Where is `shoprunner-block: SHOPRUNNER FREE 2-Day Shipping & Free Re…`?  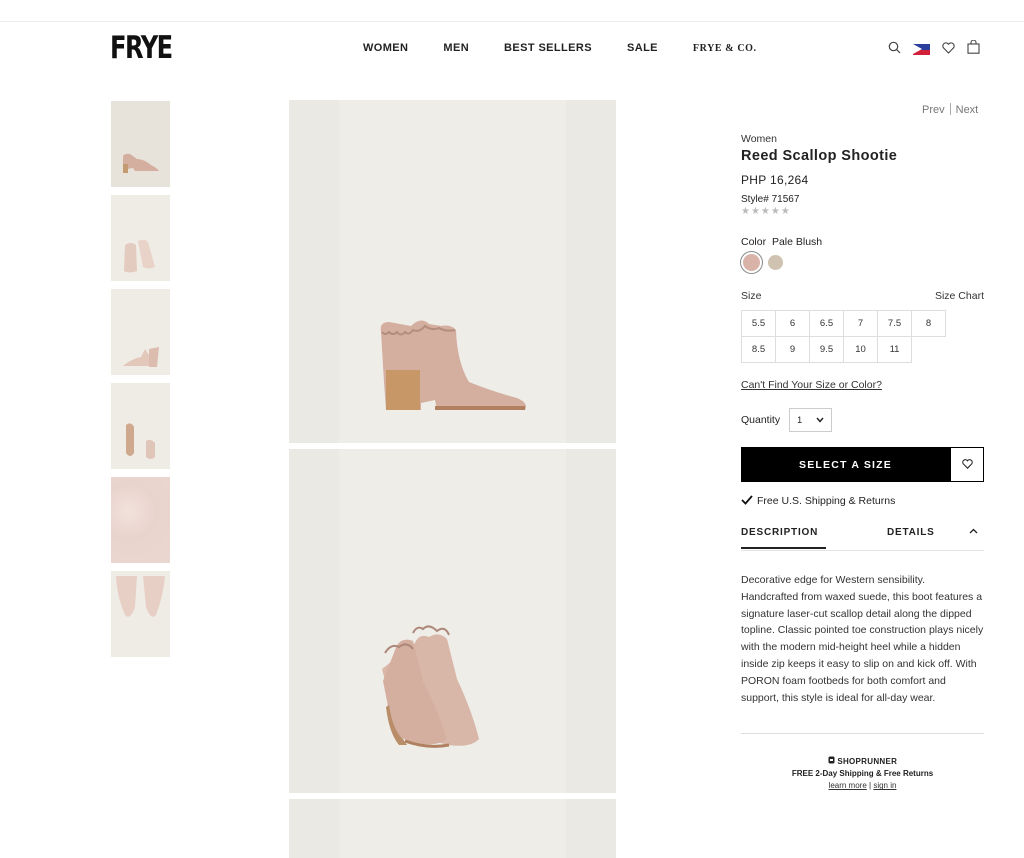
shoprunner-block: SHOPRUNNER FREE 2-Day Shipping & Free Re… is located at coordinates (862, 774).